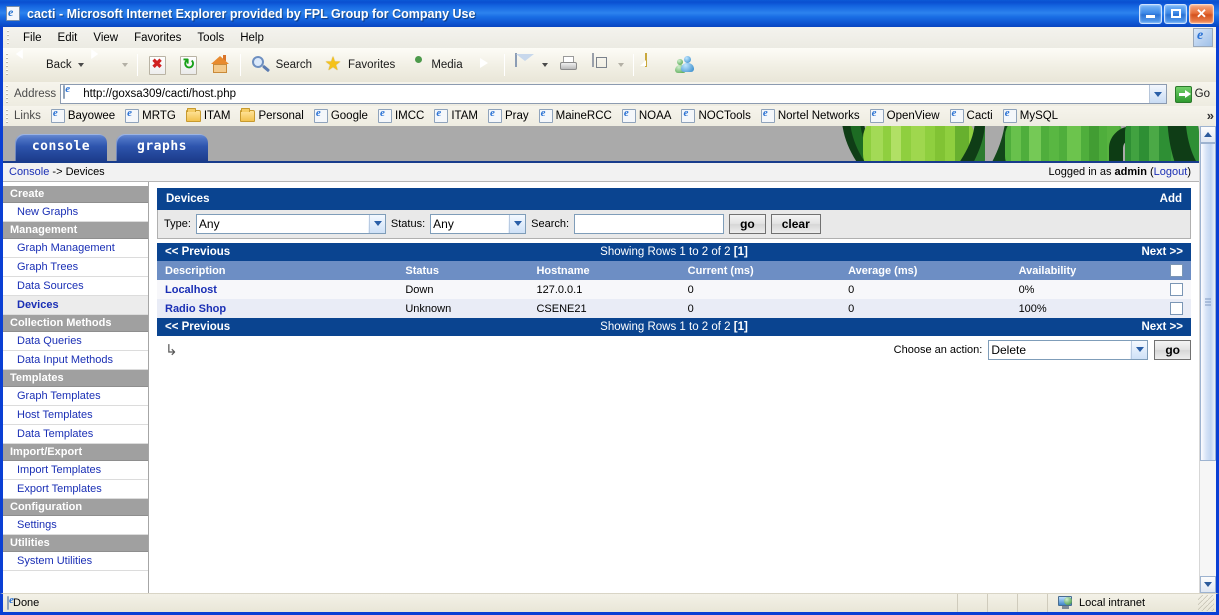 This screenshot has width=1219, height=615. Describe the element at coordinates (75, 489) in the screenshot. I see `sidebar-item-export-templates: Export Templates` at that location.